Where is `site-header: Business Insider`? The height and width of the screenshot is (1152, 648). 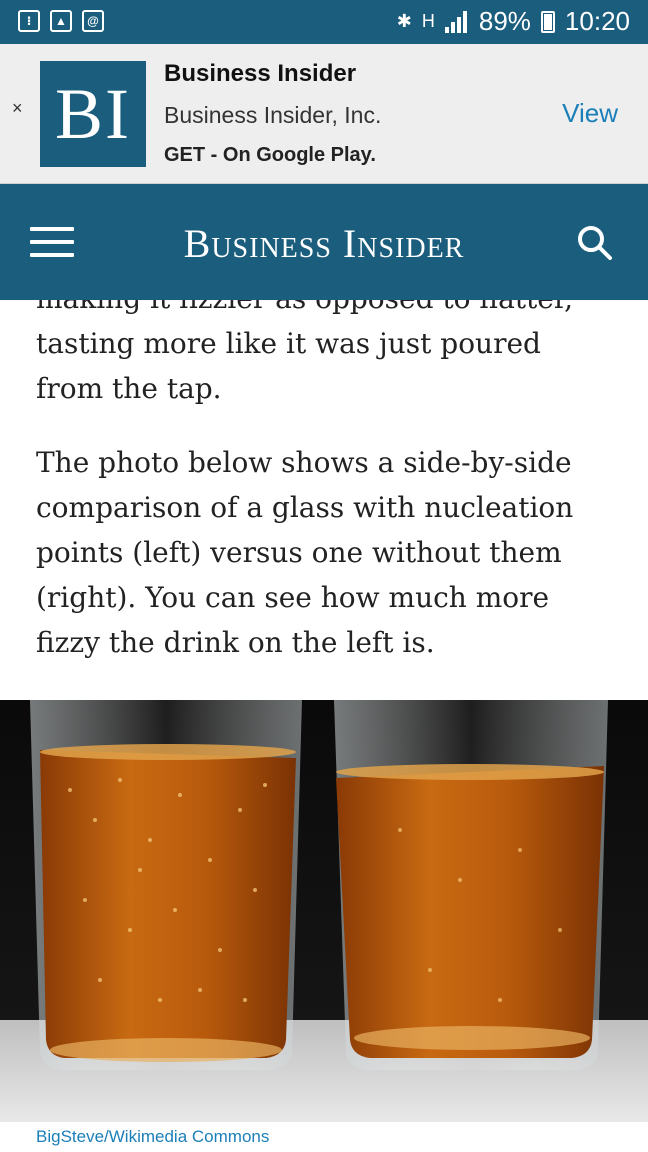
site-header: Business Insider is located at coordinates (324, 242).